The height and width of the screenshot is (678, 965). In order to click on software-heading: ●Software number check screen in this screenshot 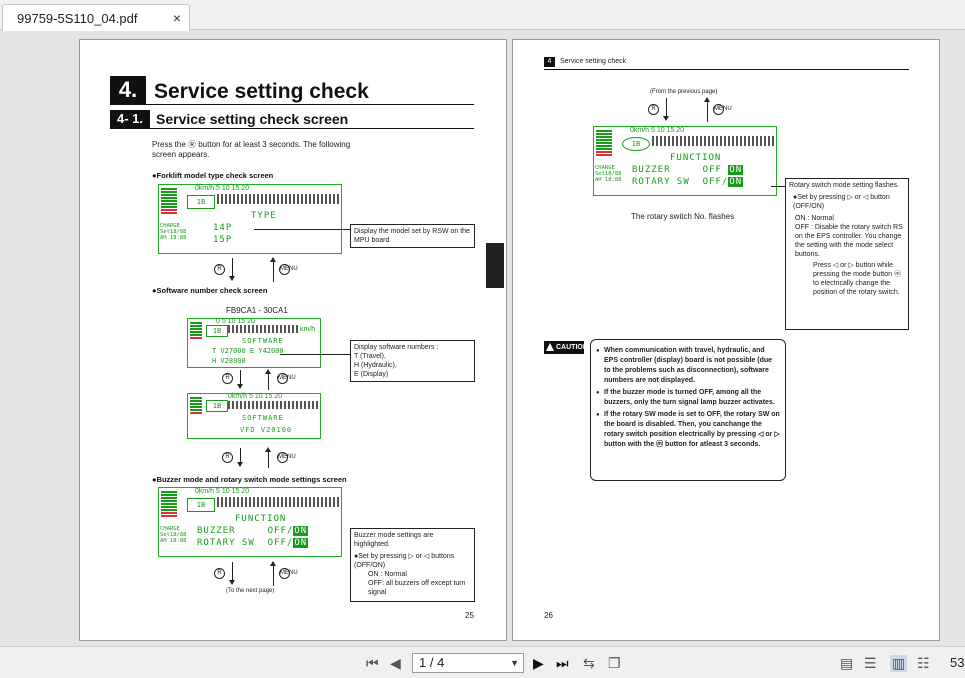, I will do `click(210, 290)`.